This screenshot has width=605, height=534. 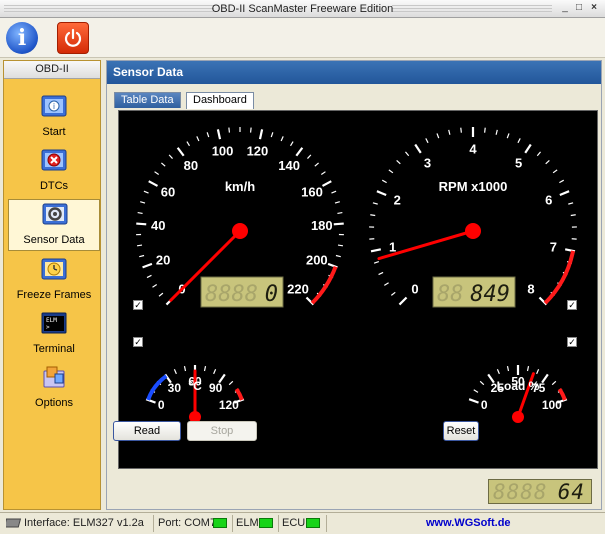 I want to click on speed-gauge-checkbox: ✓, so click(x=138, y=305).